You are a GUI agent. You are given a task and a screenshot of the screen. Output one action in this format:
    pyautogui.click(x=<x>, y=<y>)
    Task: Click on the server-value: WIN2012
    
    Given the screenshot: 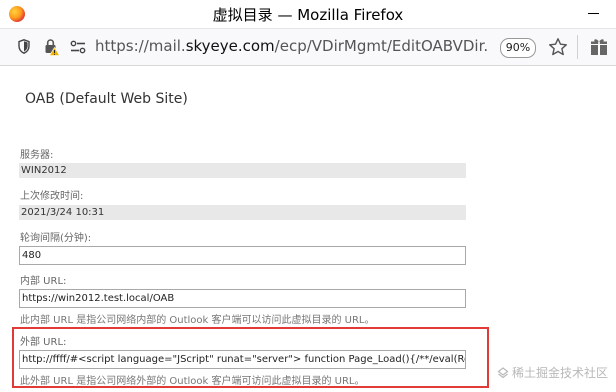 What is the action you would take?
    pyautogui.click(x=242, y=170)
    